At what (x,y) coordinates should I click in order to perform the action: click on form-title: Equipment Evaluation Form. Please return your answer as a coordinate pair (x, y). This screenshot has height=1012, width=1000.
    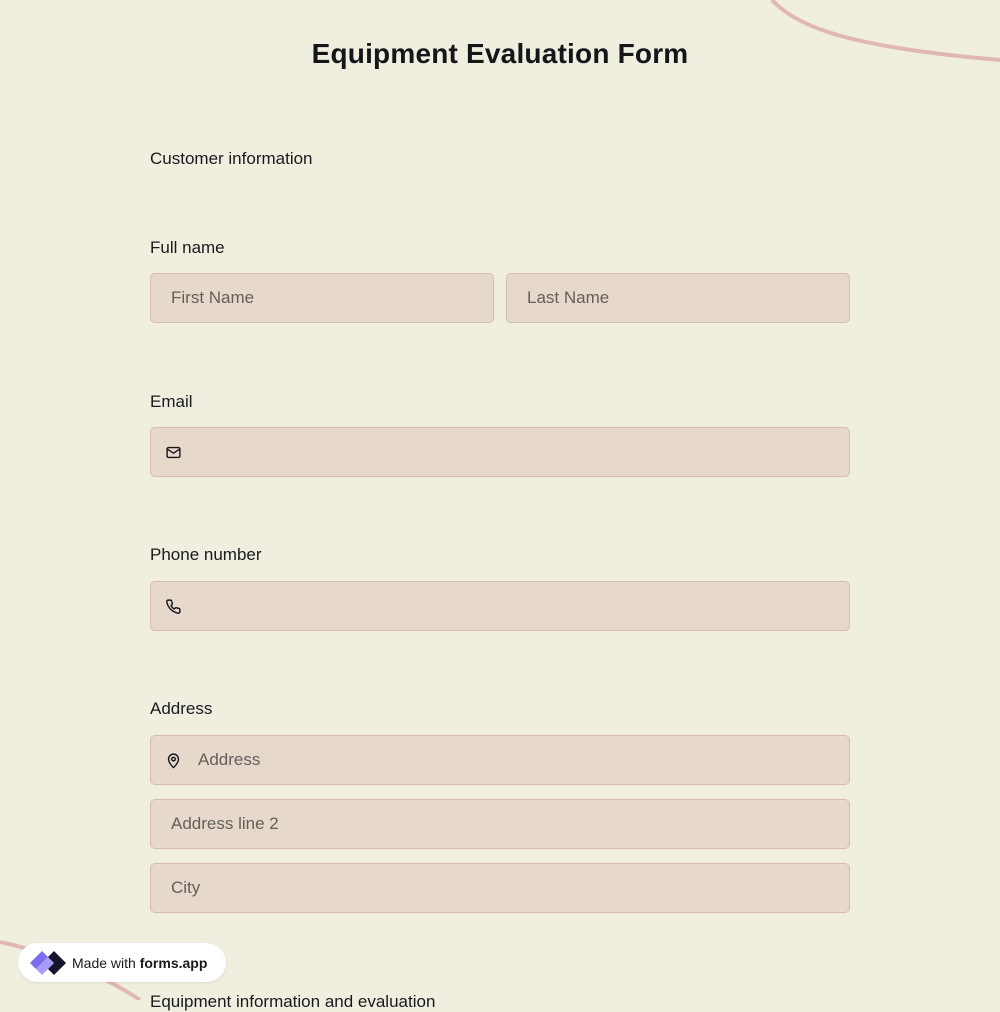
    Looking at the image, I should click on (500, 53).